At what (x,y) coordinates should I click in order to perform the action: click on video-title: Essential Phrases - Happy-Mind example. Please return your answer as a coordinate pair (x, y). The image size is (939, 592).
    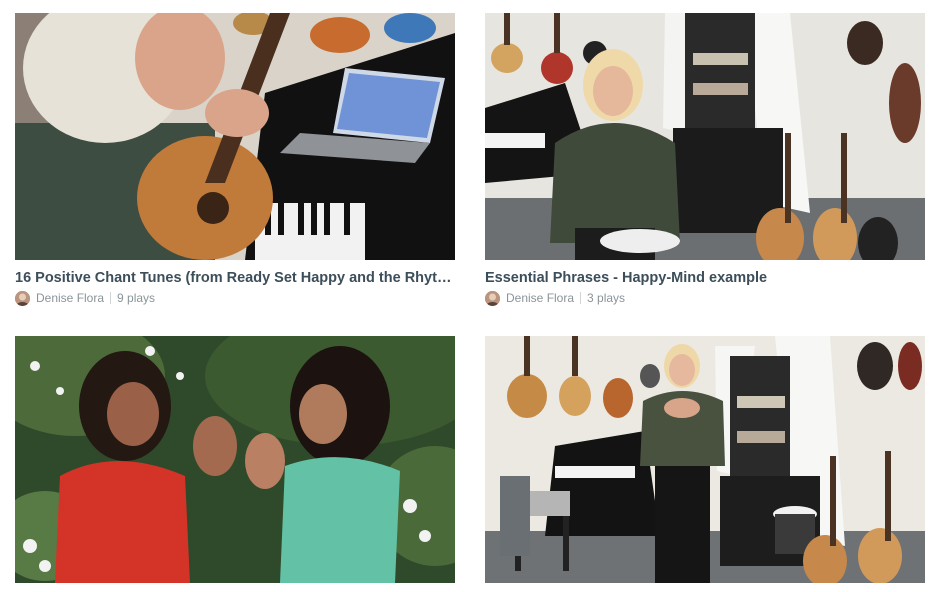
    Looking at the image, I should click on (705, 278).